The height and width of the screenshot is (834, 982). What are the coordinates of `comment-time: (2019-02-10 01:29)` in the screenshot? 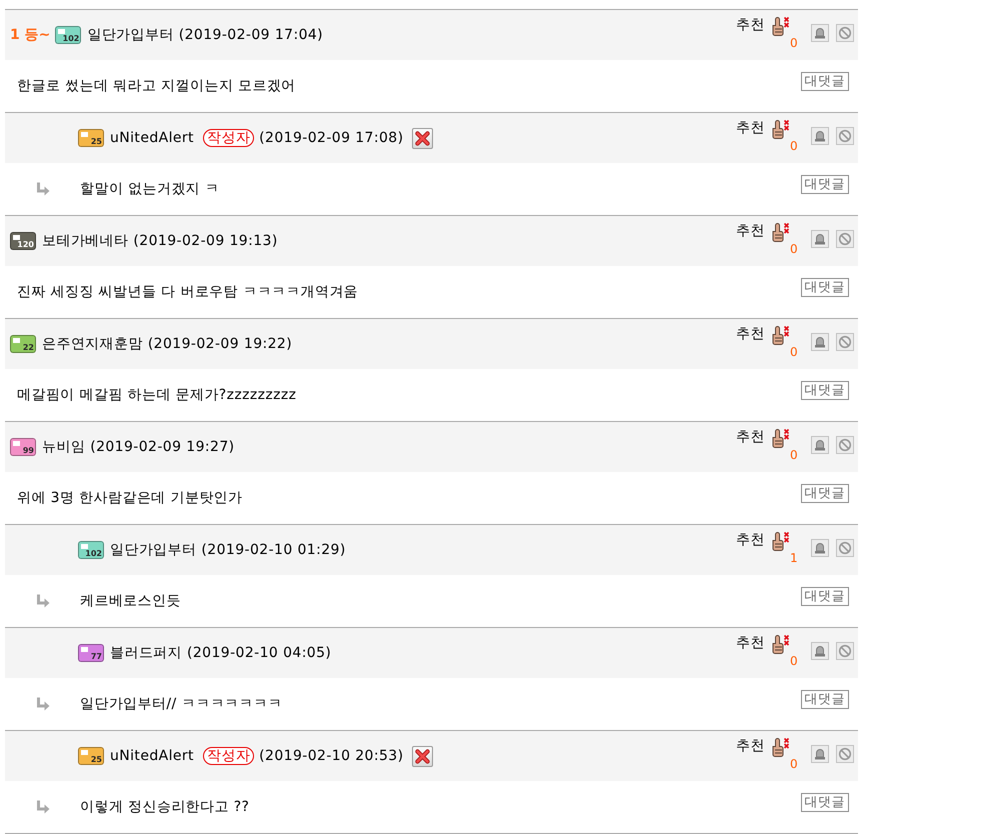 It's located at (273, 550).